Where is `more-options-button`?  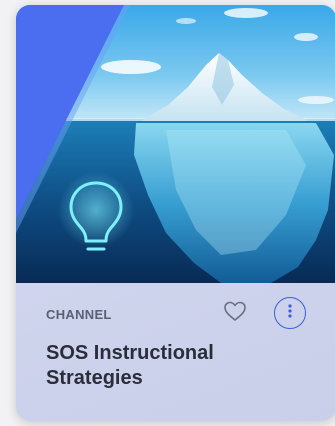
more-options-button is located at coordinates (290, 313).